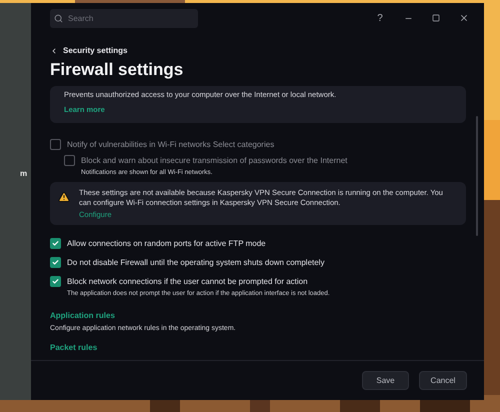 The image size is (500, 412). Describe the element at coordinates (188, 282) in the screenshot. I see `checkbox-label: Block network connections if the user cannot be prompted for action` at that location.